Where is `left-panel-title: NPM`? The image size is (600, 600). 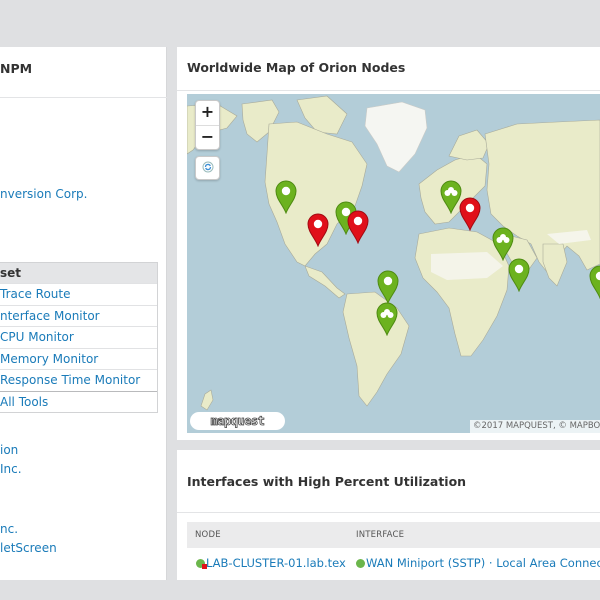
left-panel-title: NPM is located at coordinates (16, 68).